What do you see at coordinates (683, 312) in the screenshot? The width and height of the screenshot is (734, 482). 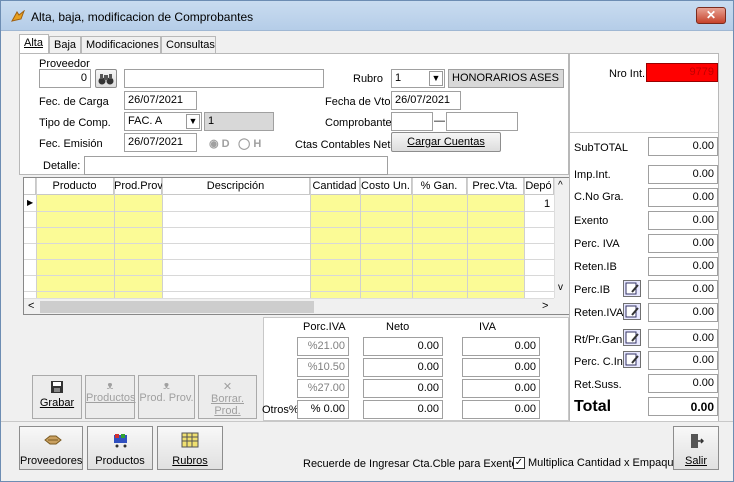 I see `reten-iva-input: 0.00` at bounding box center [683, 312].